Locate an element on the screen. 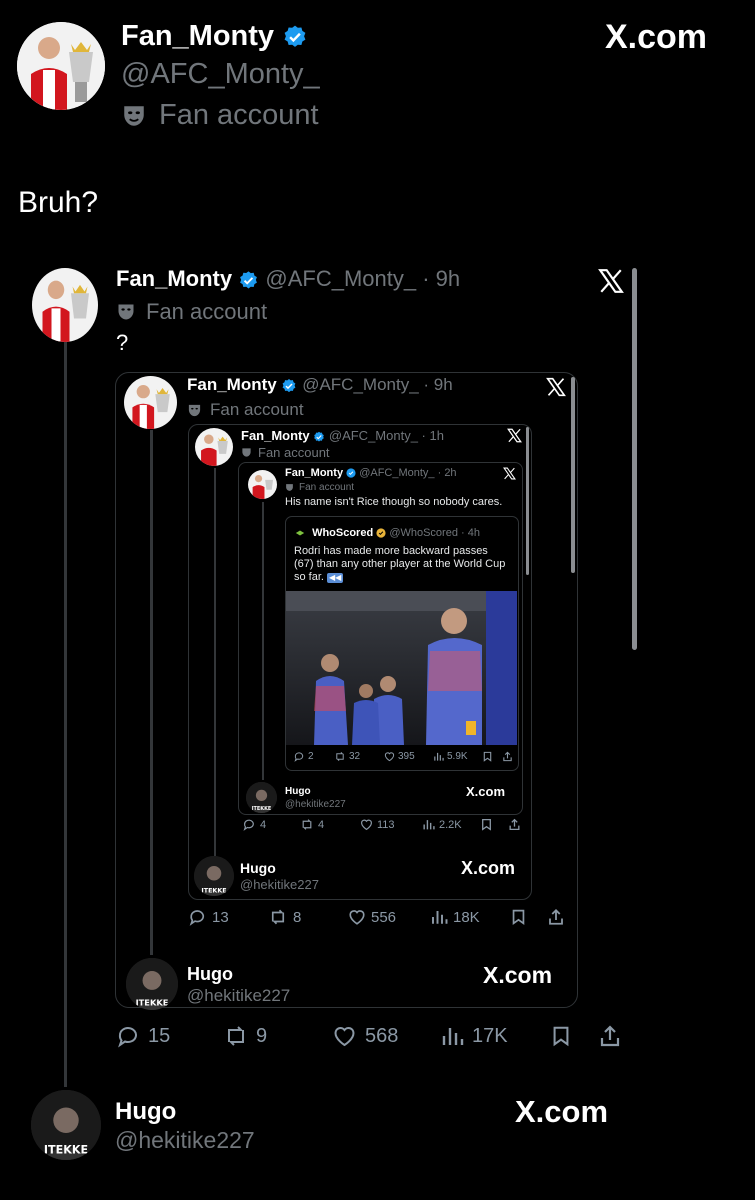  verified-gold-icon is located at coordinates (381, 533).